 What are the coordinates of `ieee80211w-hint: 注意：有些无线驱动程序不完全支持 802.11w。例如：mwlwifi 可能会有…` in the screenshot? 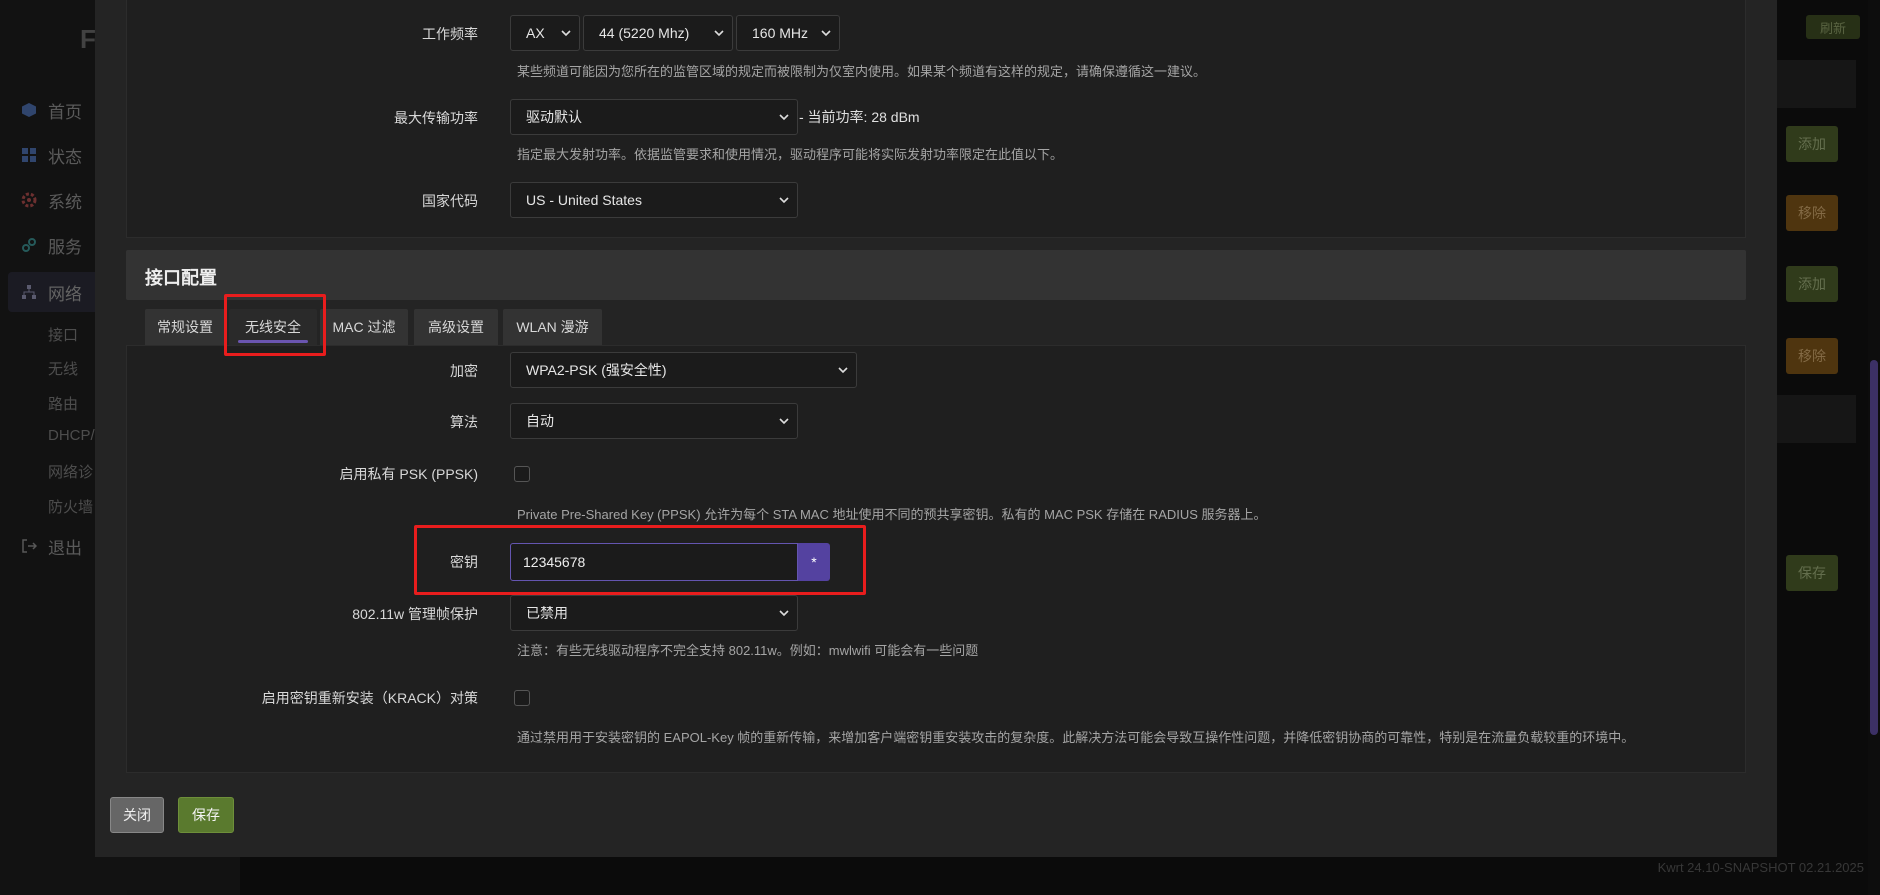 It's located at (748, 650).